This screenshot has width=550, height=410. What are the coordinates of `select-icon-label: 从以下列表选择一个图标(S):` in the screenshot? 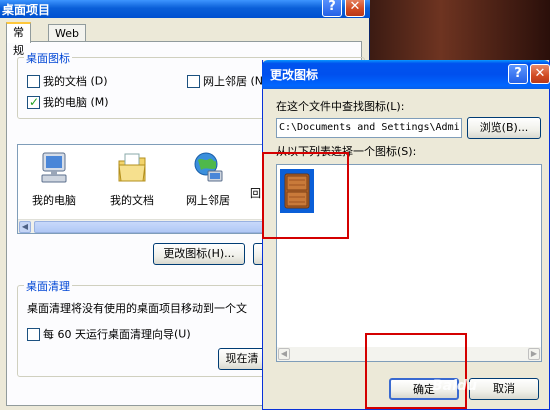 It's located at (346, 151).